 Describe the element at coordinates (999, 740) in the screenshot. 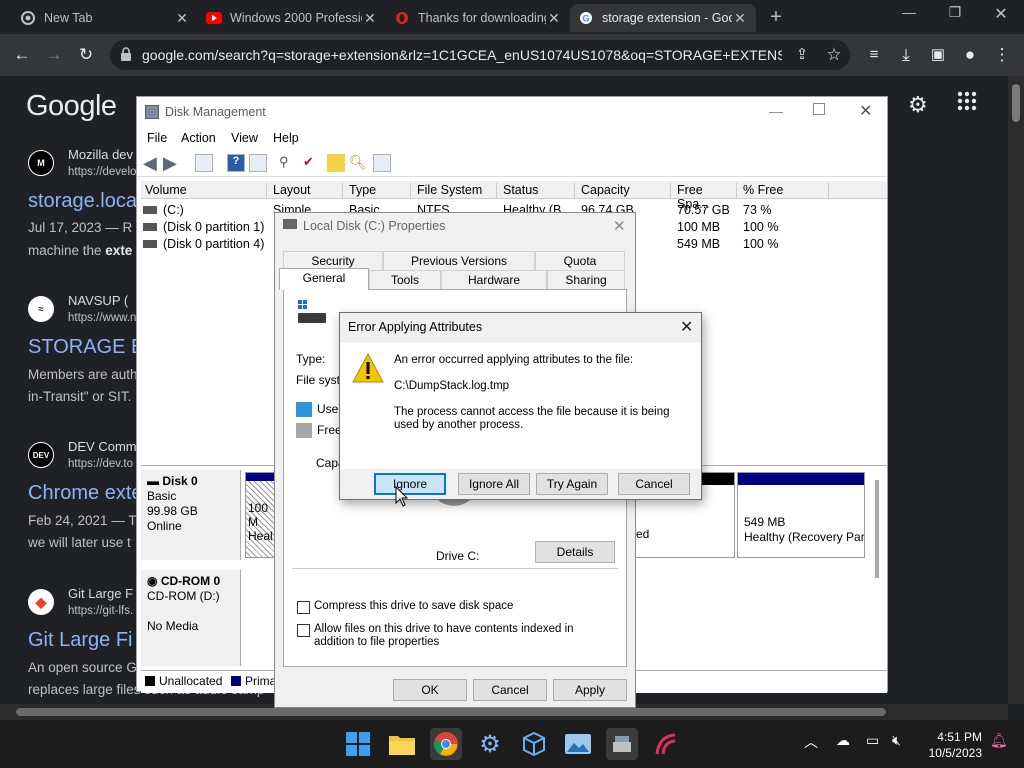

I see `notification-bell-icon: 🔔︎` at that location.